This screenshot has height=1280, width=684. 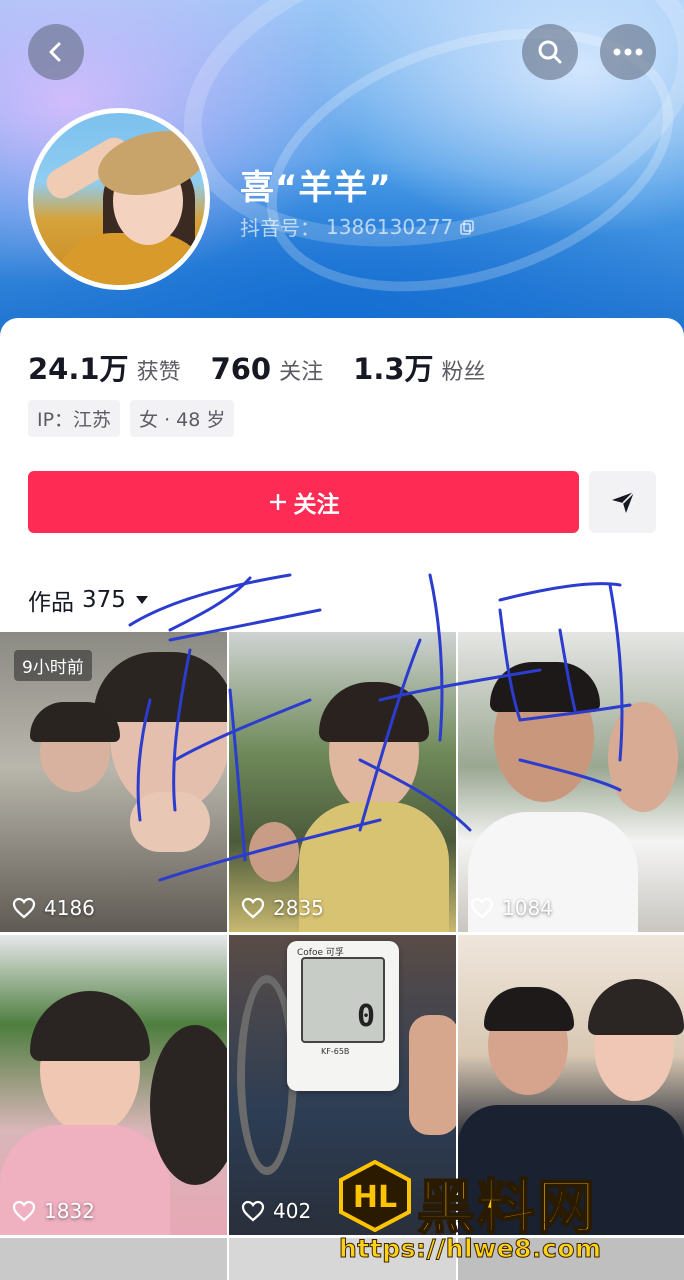 What do you see at coordinates (292, 1211) in the screenshot?
I see `video-like-count: 402` at bounding box center [292, 1211].